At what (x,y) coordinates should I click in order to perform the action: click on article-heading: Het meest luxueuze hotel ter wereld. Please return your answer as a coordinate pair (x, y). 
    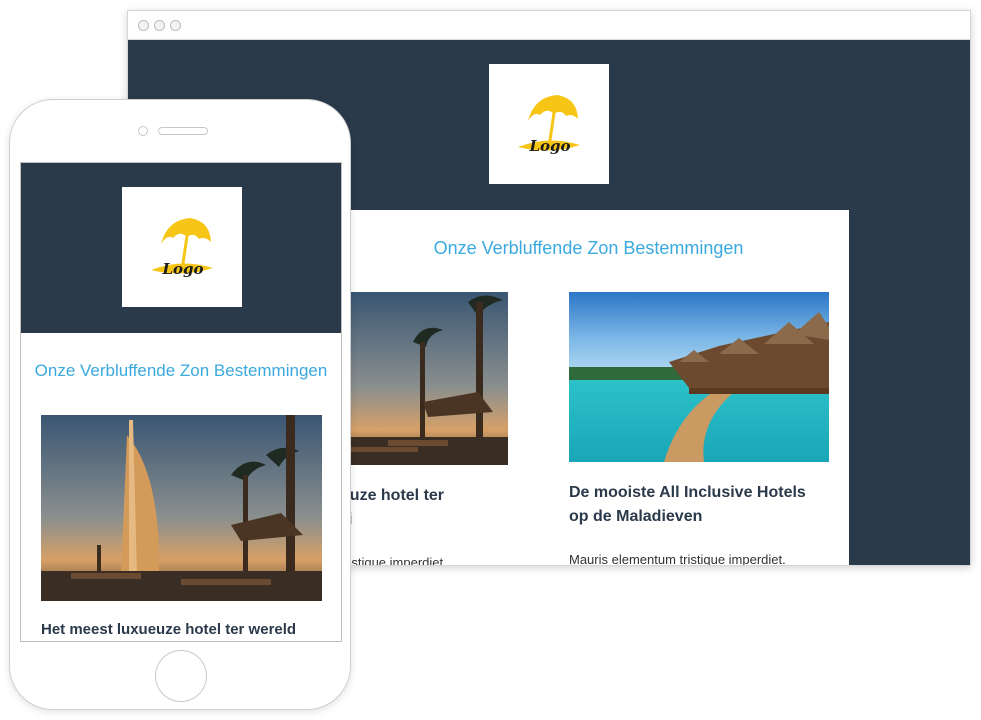
    Looking at the image, I should click on (186, 629).